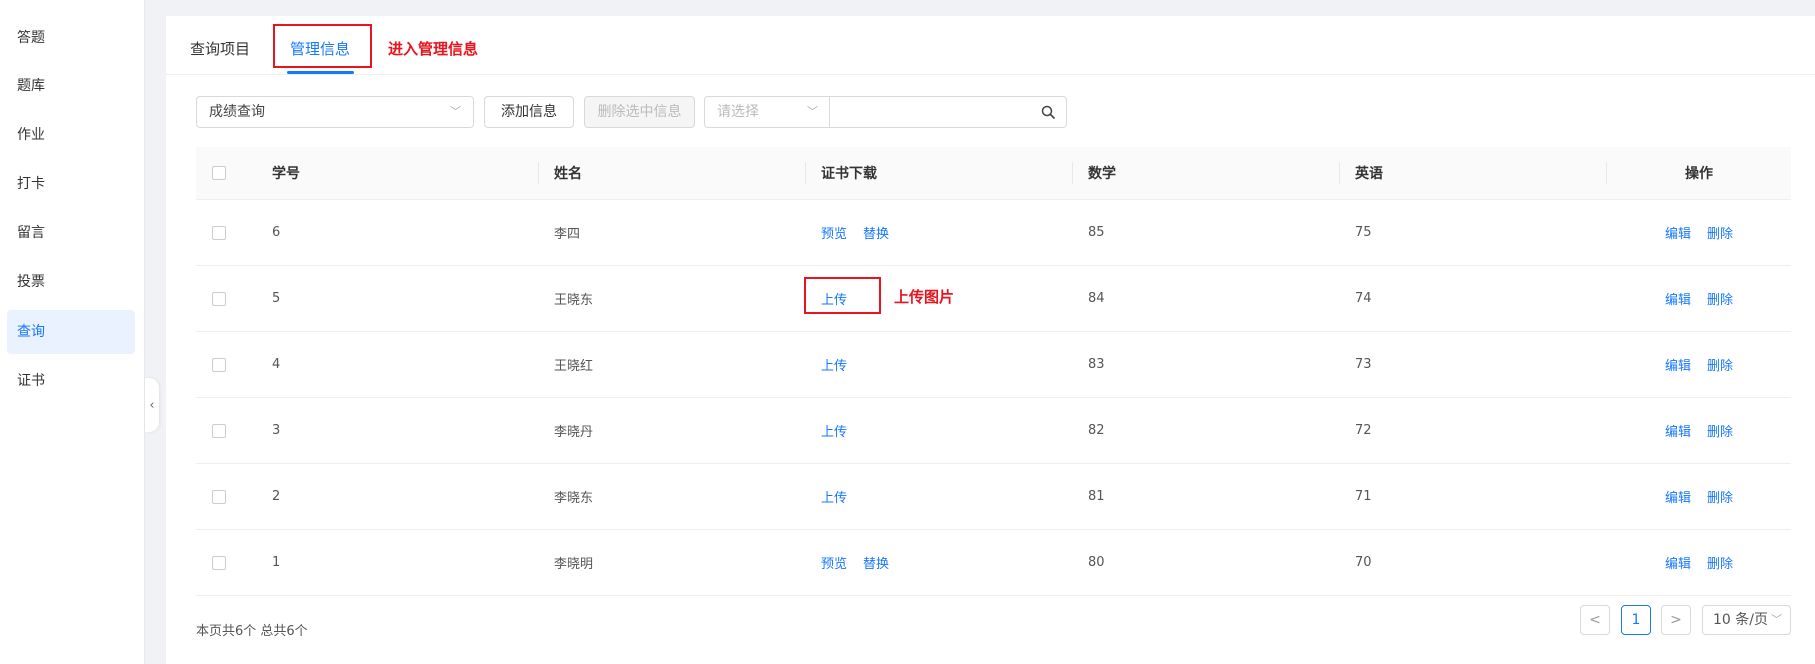 Image resolution: width=1815 pixels, height=664 pixels. Describe the element at coordinates (71, 233) in the screenshot. I see `sidebar-item-message: 留言` at that location.